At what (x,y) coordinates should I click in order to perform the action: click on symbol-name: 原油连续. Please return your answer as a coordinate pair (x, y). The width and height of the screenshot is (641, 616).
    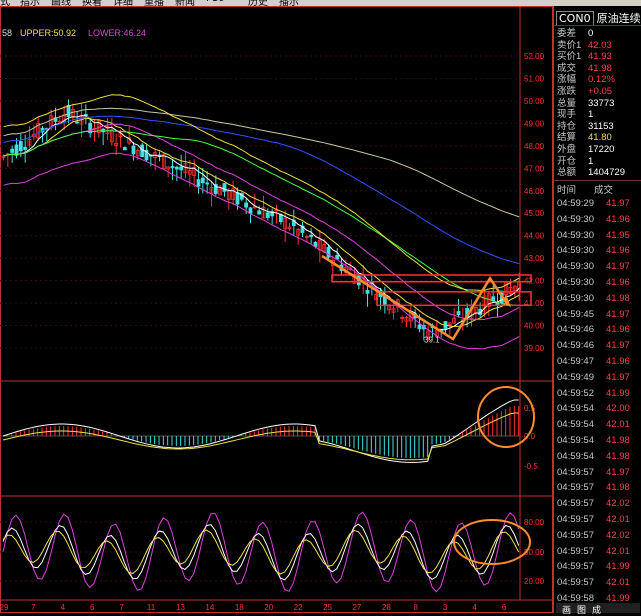
    Looking at the image, I should click on (618, 18).